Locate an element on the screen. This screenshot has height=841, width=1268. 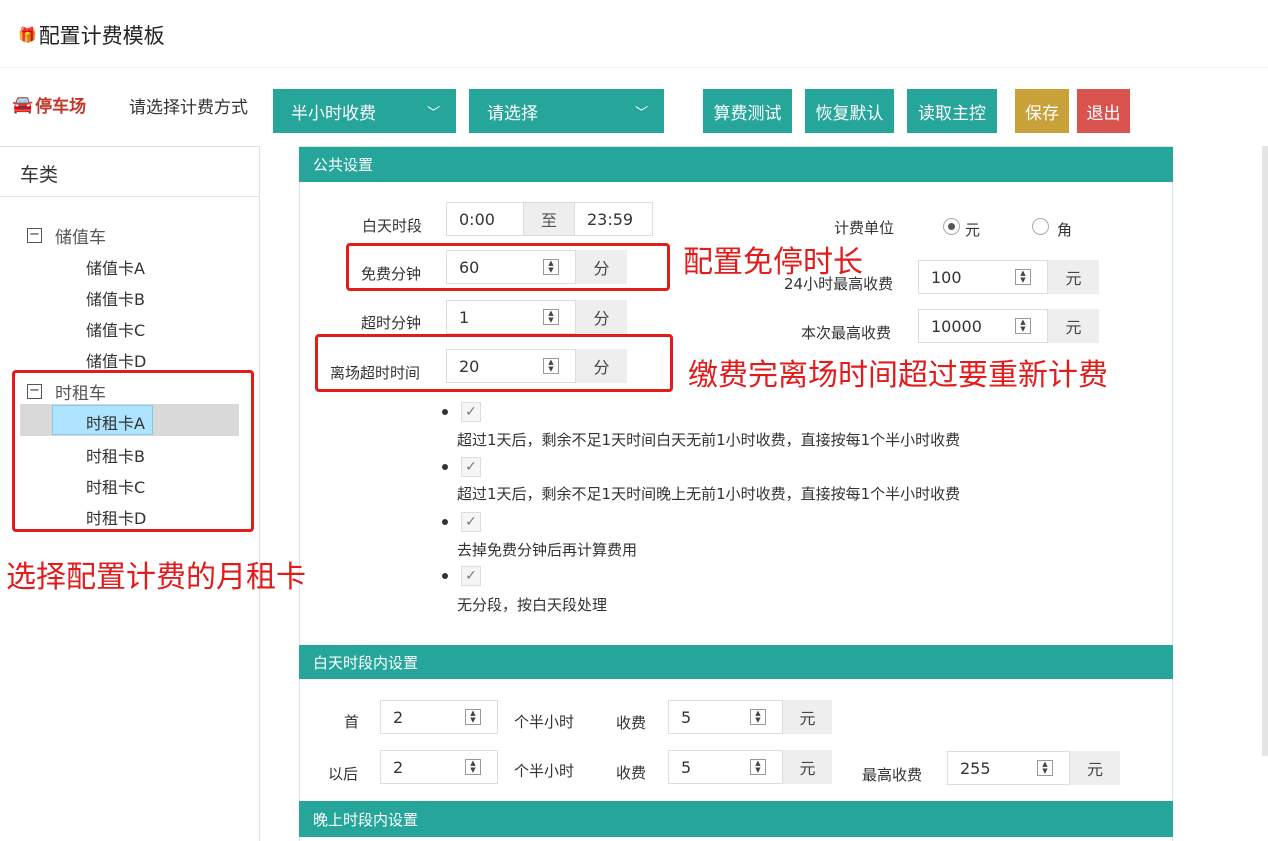
calc-method-value: 半小时收费 is located at coordinates (333, 113).